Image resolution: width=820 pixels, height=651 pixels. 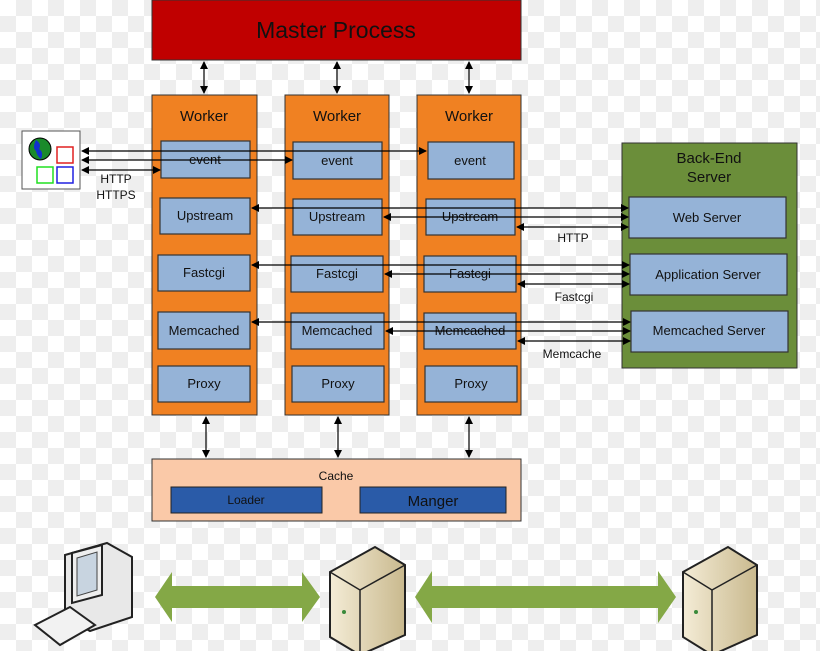 What do you see at coordinates (709, 330) in the screenshot?
I see `memcached-server: Memcached Server` at bounding box center [709, 330].